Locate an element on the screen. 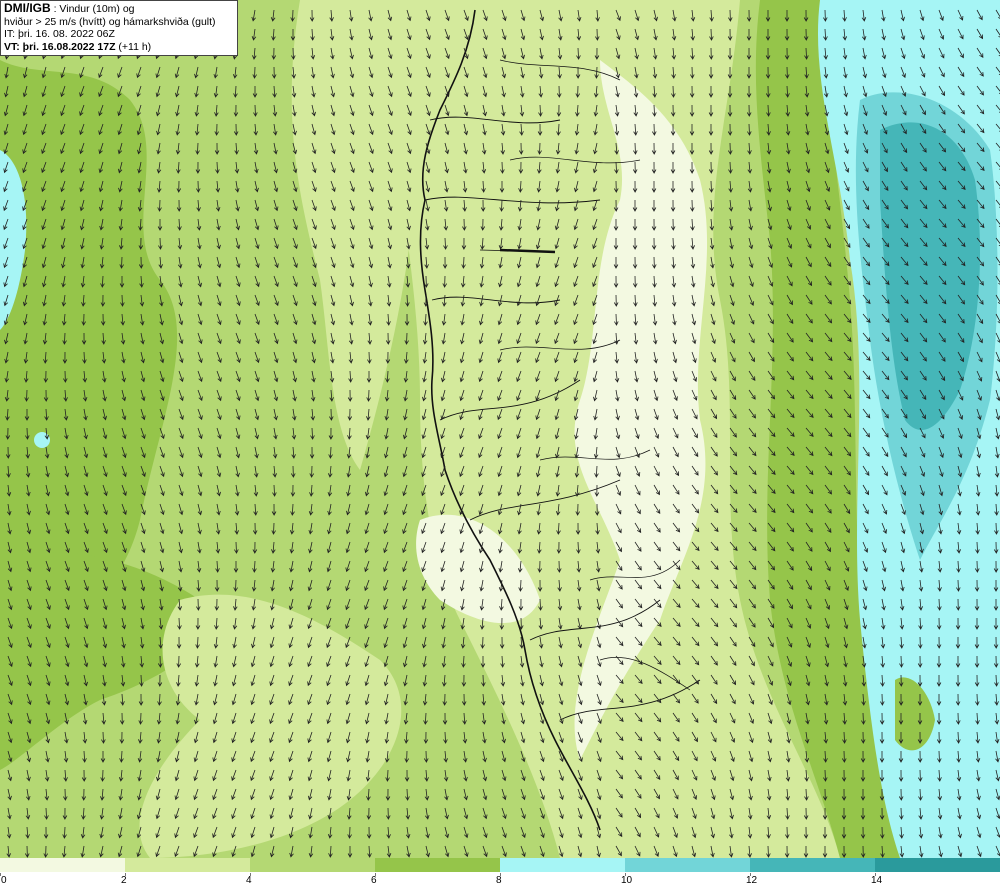  legend-label: 8 is located at coordinates (499, 880).